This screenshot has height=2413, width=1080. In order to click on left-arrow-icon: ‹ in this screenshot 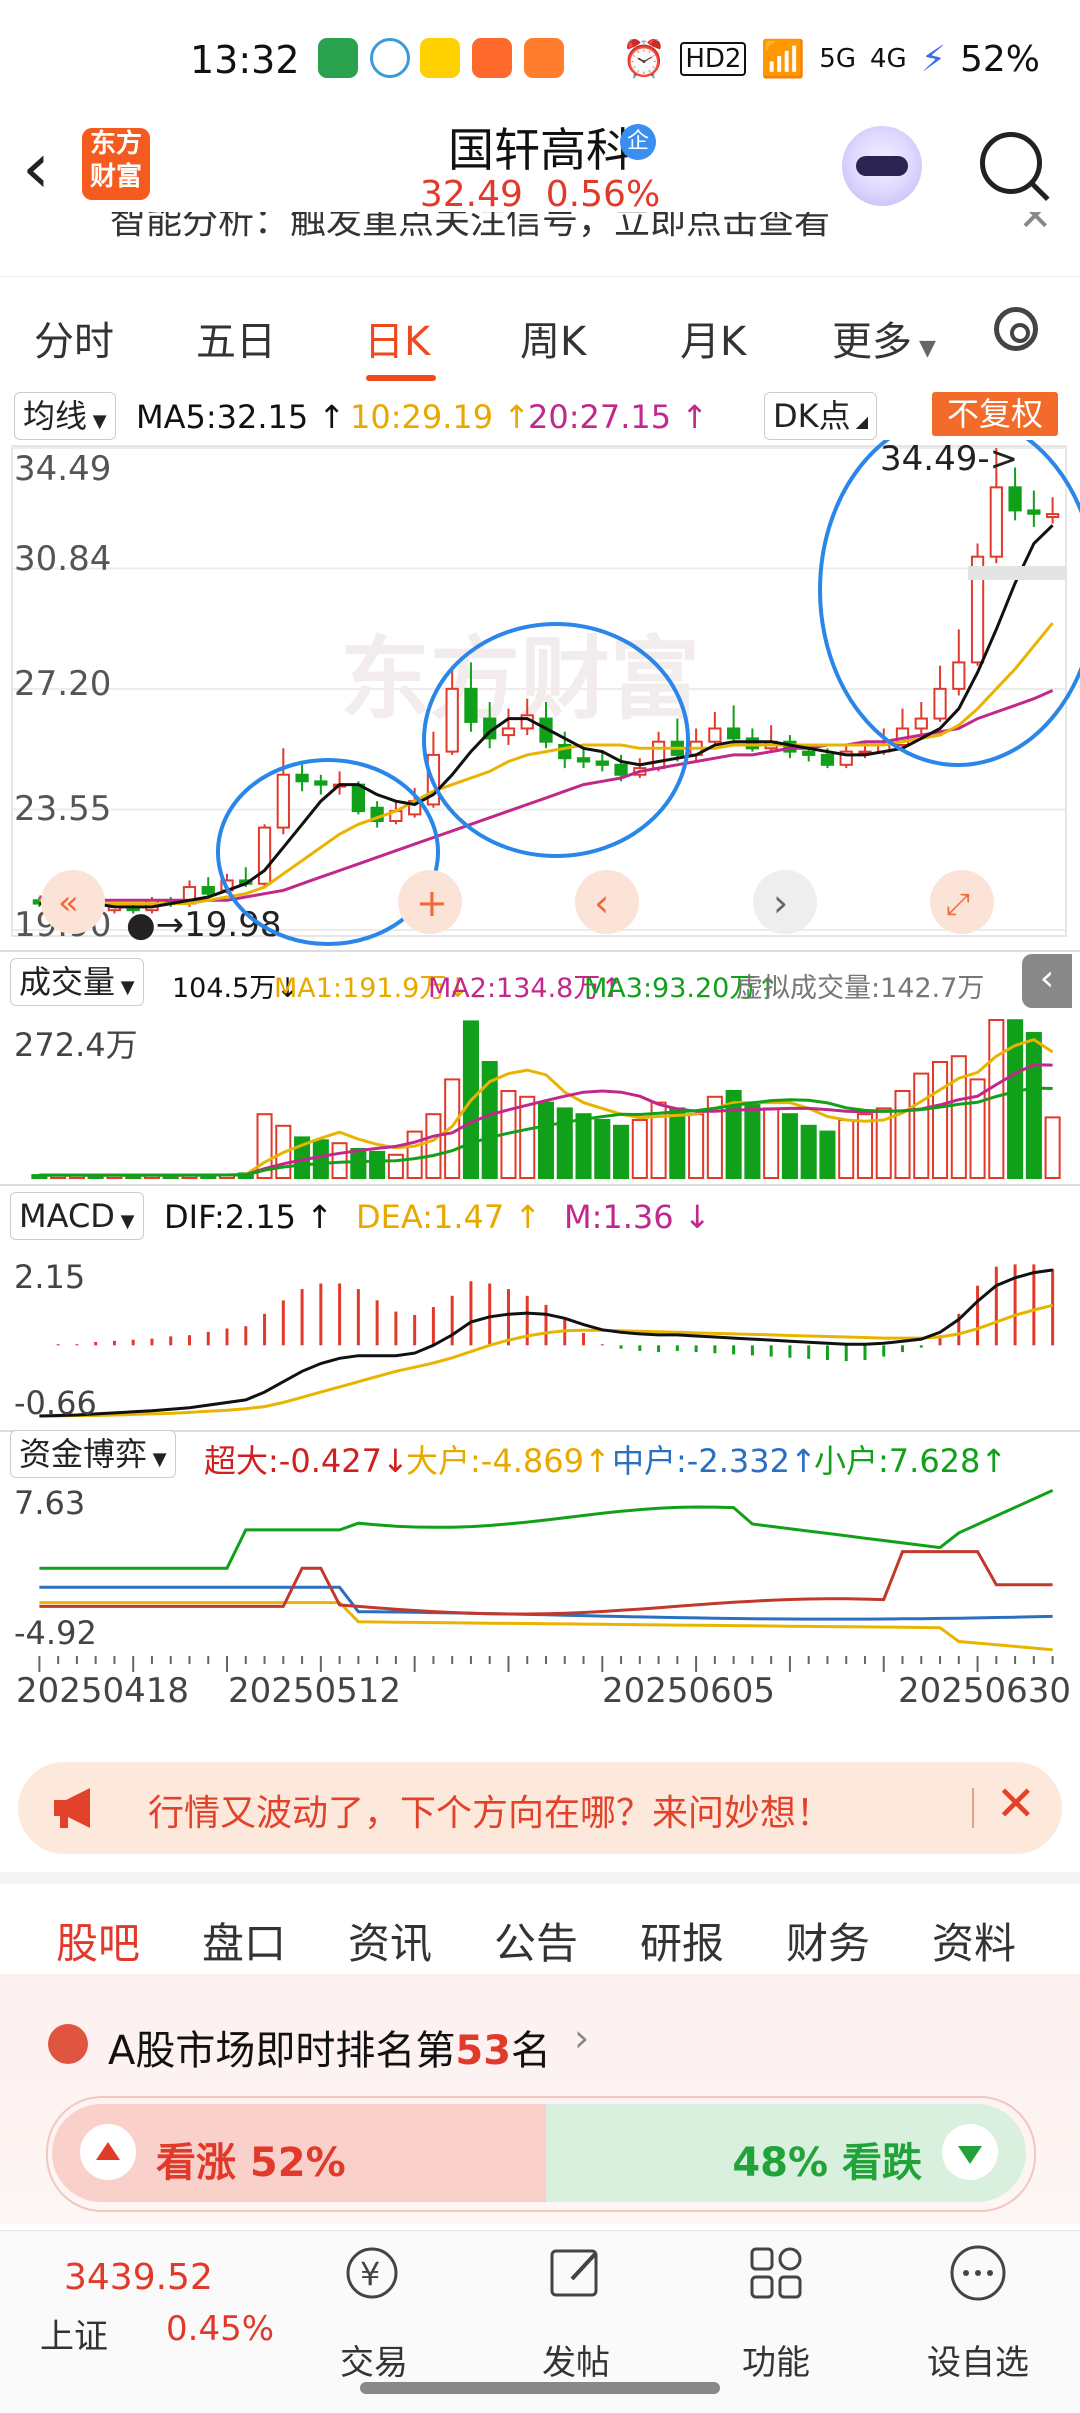, I will do `click(601, 903)`.